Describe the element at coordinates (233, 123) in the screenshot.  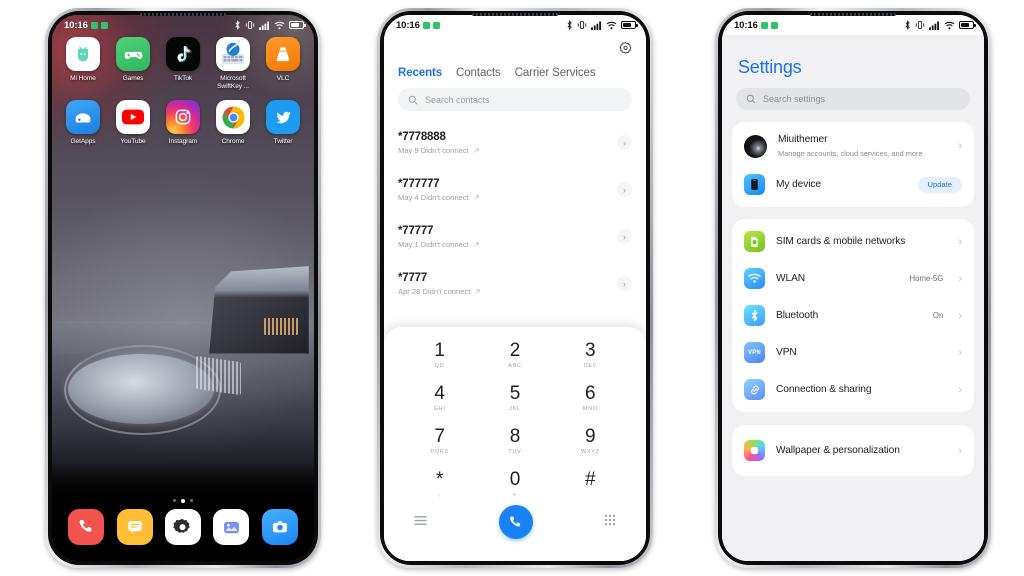
I see `app-chrome: Chrome` at that location.